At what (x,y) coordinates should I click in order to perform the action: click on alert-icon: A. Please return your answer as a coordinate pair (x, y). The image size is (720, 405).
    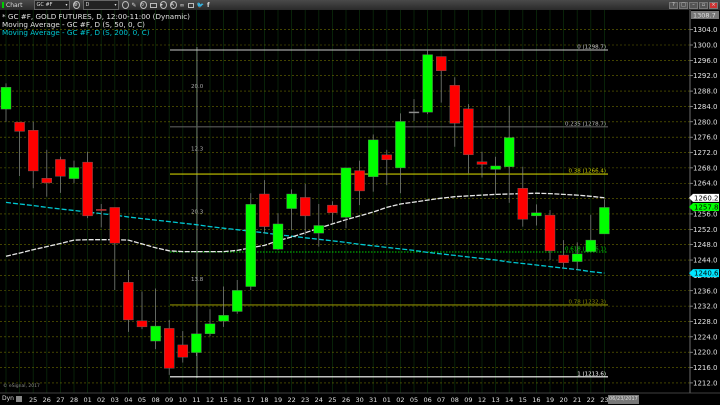
    Looking at the image, I should click on (173, 5).